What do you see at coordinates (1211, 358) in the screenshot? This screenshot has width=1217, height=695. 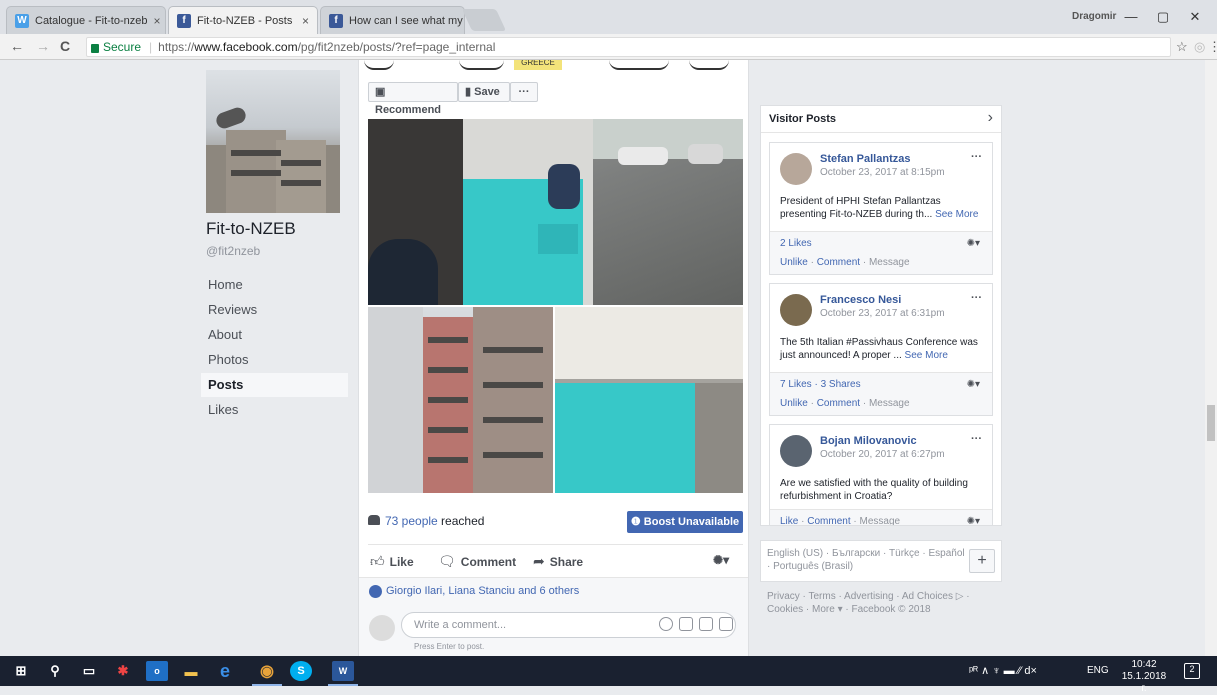 I see `page-scrollbar` at bounding box center [1211, 358].